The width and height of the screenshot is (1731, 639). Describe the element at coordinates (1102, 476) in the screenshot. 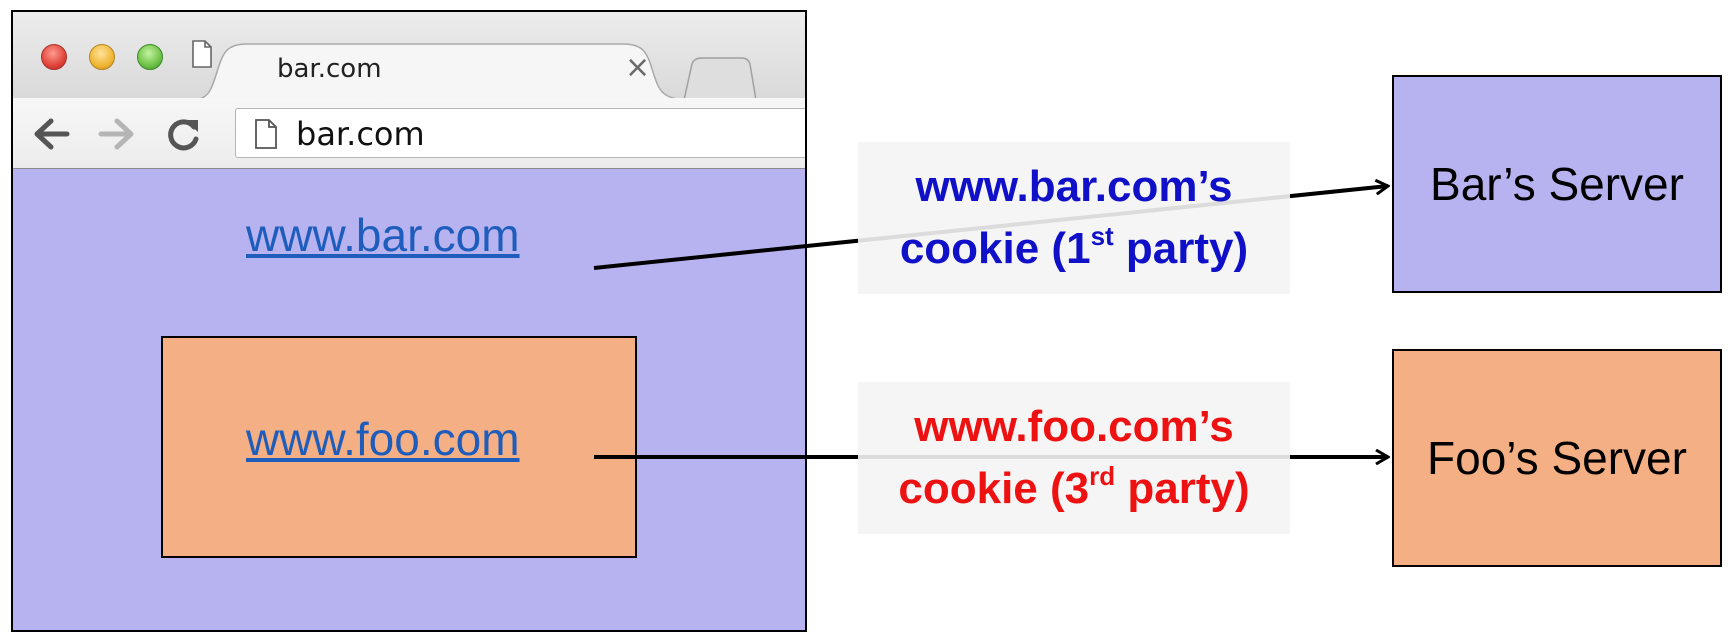

I see `third-party-ordinal: rd` at that location.